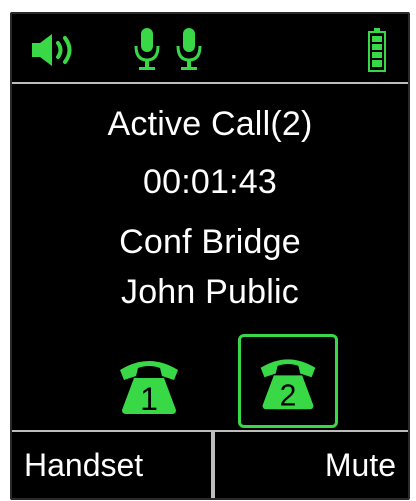  What do you see at coordinates (210, 242) in the screenshot?
I see `caller-line-1: Conf Bridge` at bounding box center [210, 242].